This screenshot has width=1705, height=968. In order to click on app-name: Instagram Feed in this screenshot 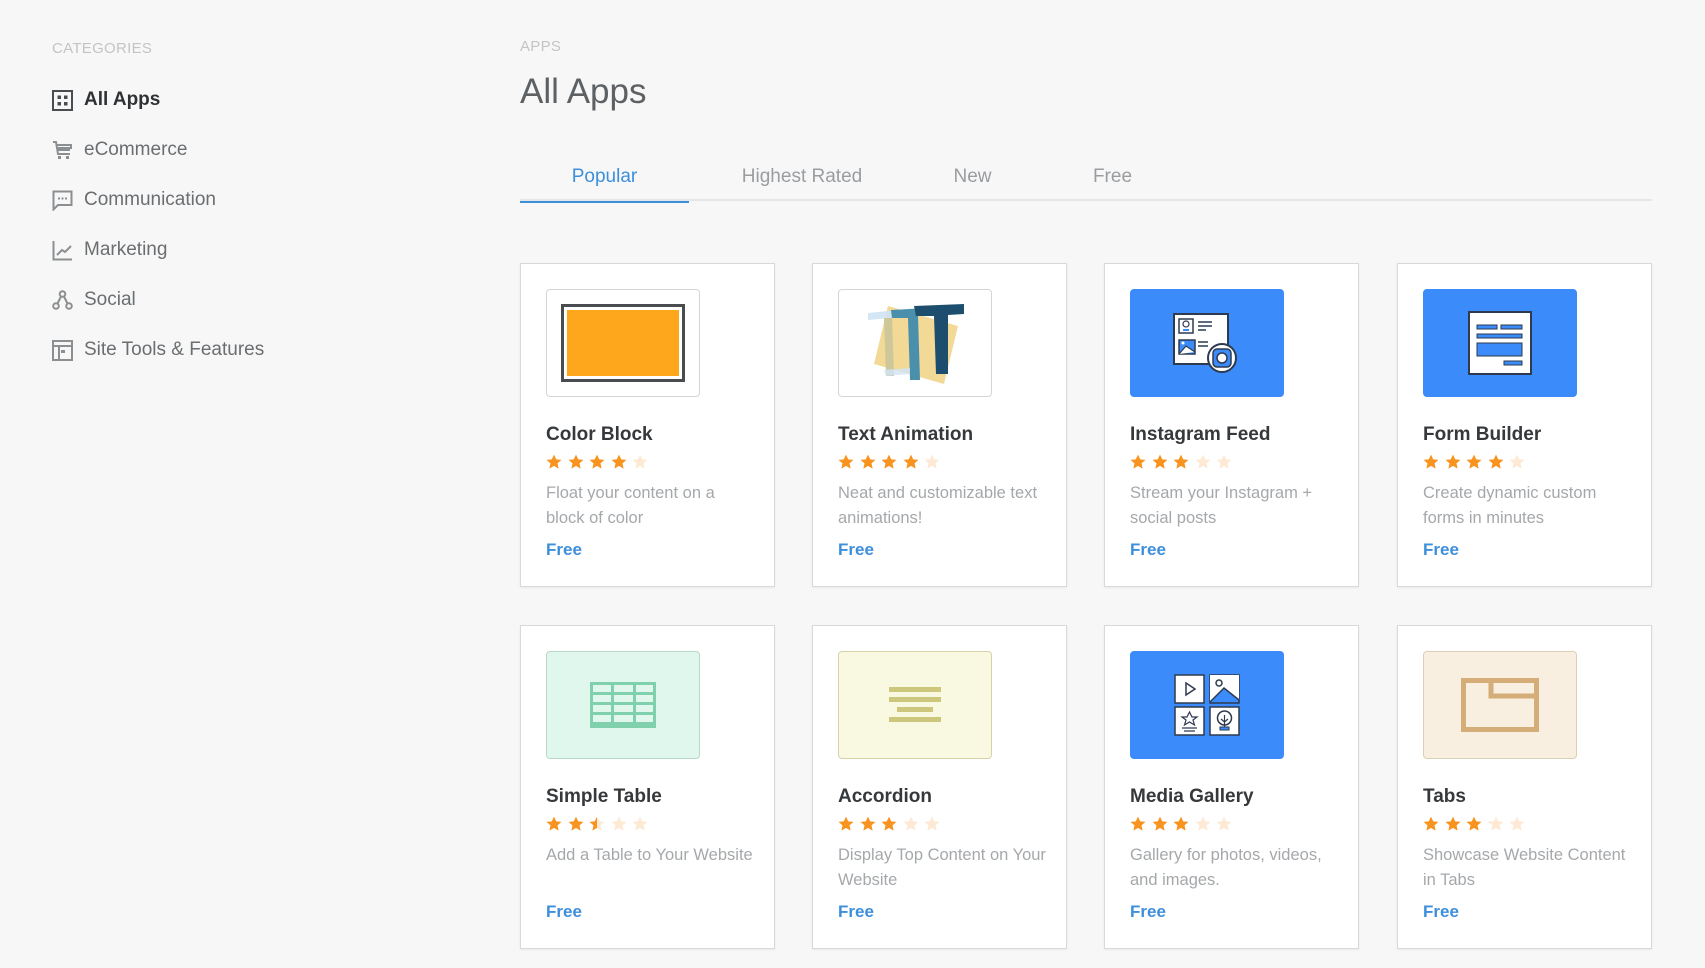, I will do `click(1200, 434)`.